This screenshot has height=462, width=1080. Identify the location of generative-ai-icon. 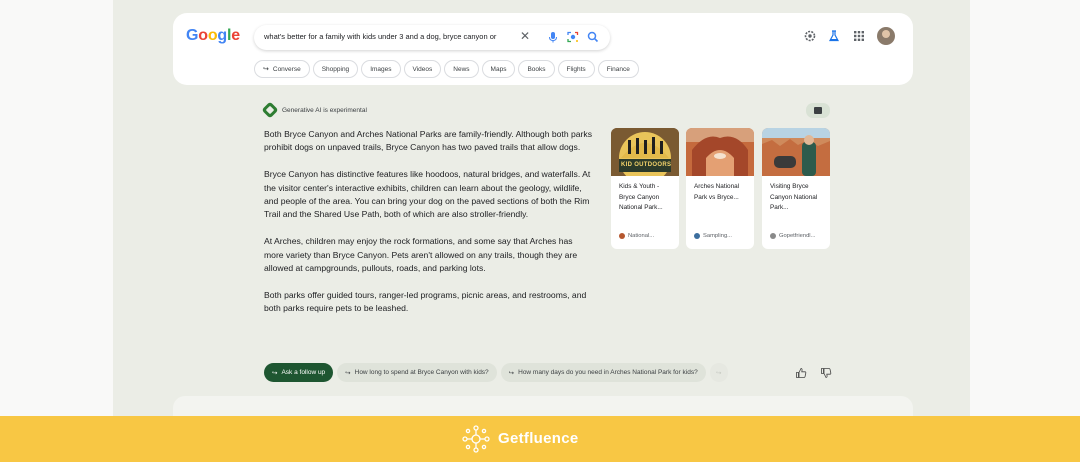
(270, 110).